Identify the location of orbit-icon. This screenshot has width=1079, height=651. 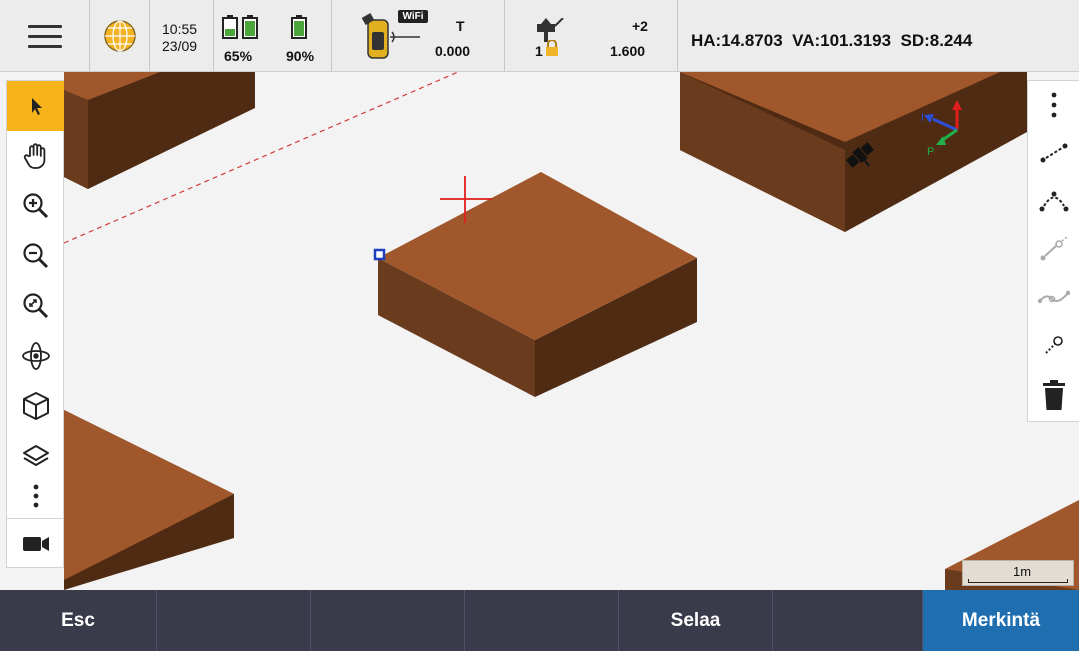
(35, 356).